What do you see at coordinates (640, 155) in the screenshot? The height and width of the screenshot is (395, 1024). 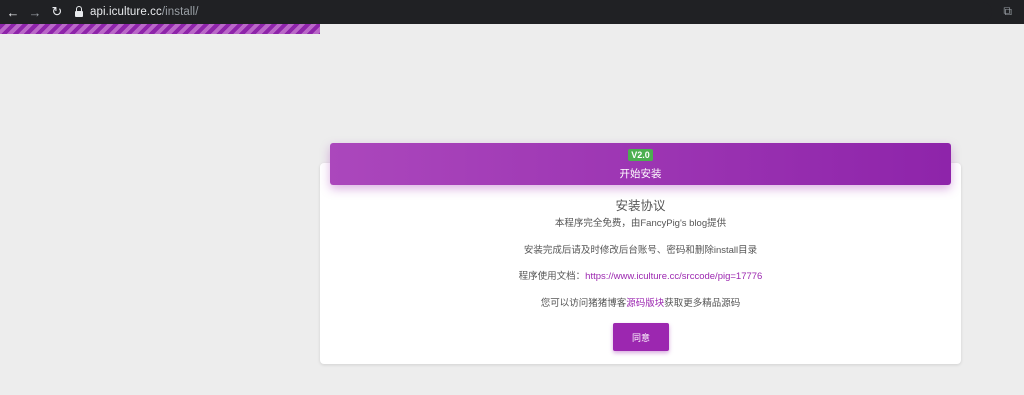 I see `version-badge: V2.0` at bounding box center [640, 155].